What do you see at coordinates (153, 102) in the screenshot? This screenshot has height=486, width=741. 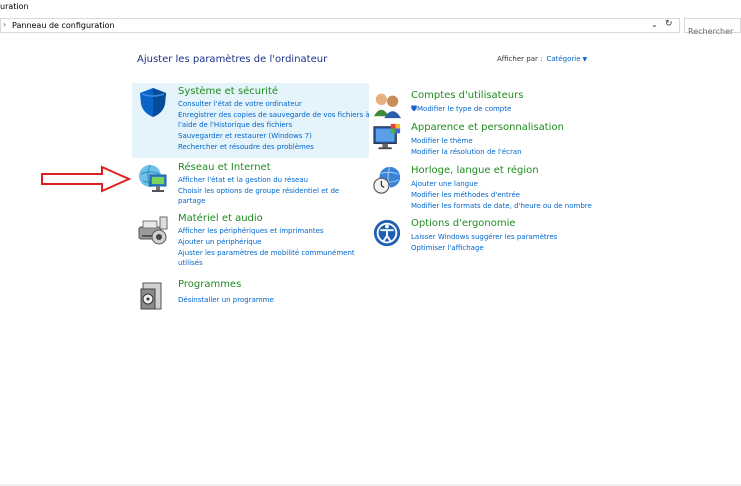 I see `shield-icon` at bounding box center [153, 102].